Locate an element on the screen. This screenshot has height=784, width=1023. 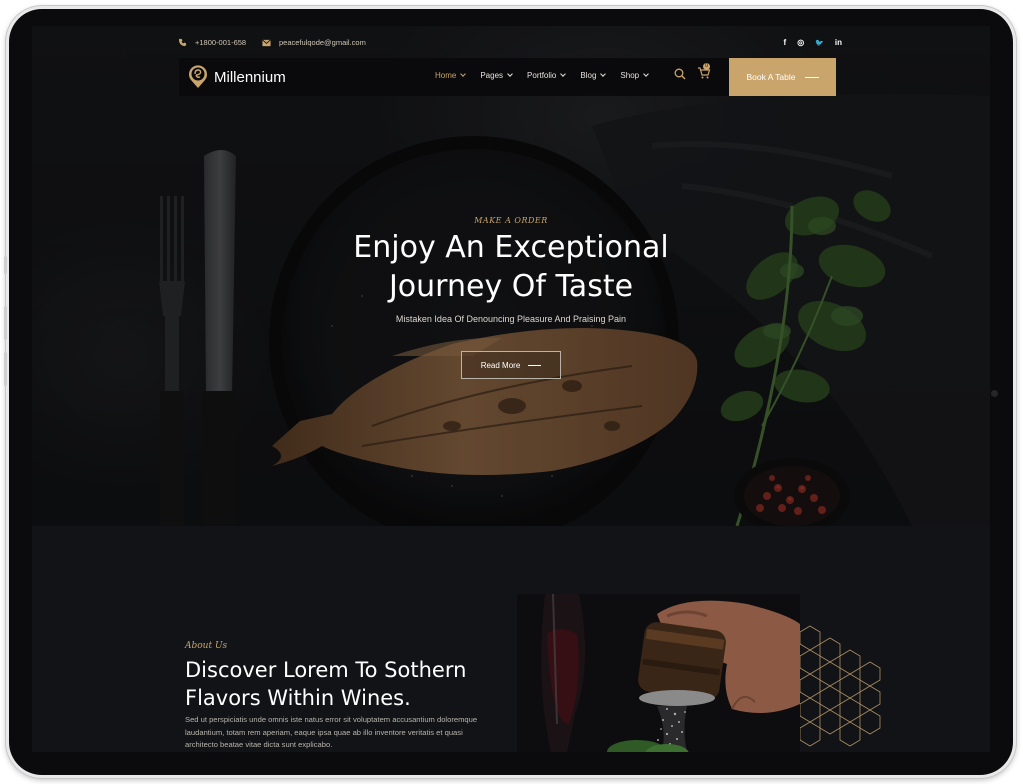
book-button-label: Book A Table is located at coordinates (771, 77).